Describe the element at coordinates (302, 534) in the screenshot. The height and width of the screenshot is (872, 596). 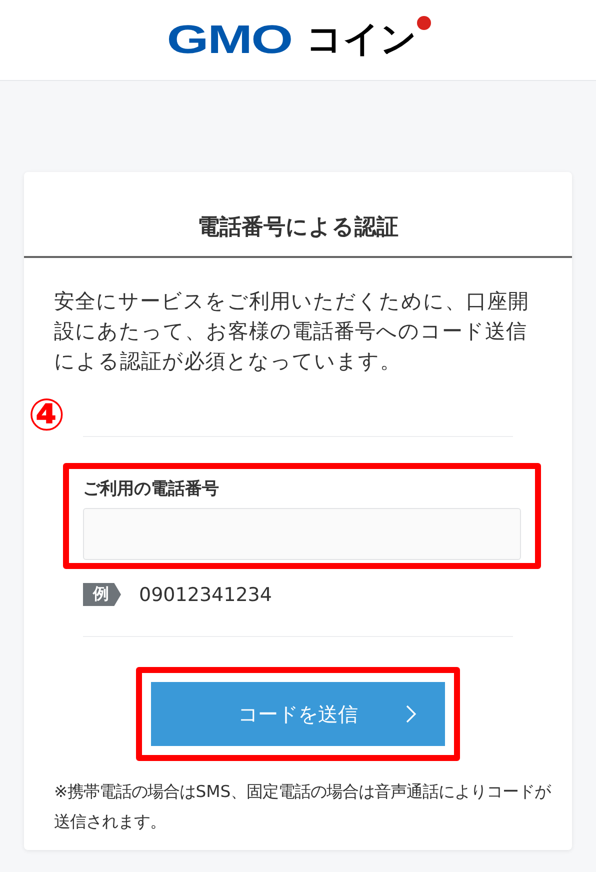
I see `phone-input-field` at that location.